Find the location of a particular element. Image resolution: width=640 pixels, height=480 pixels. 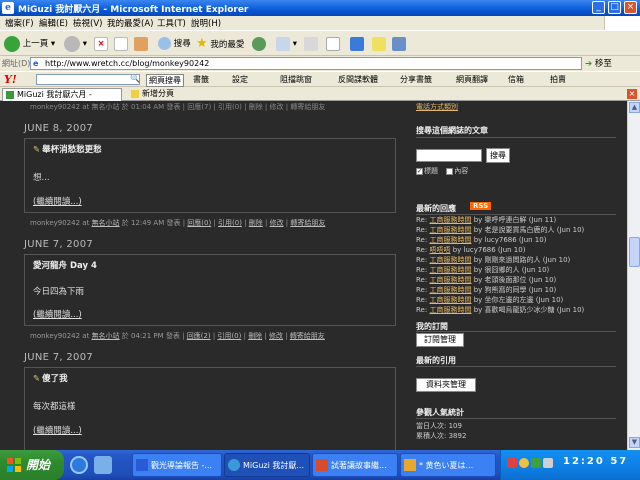

messenger-icon is located at coordinates (379, 43).